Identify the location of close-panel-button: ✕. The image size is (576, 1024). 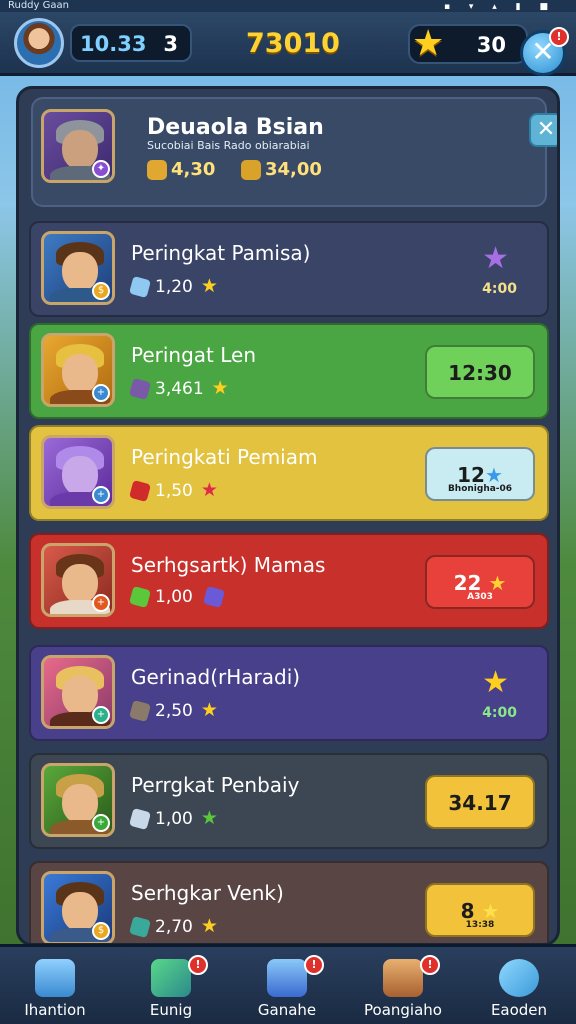
(543, 130).